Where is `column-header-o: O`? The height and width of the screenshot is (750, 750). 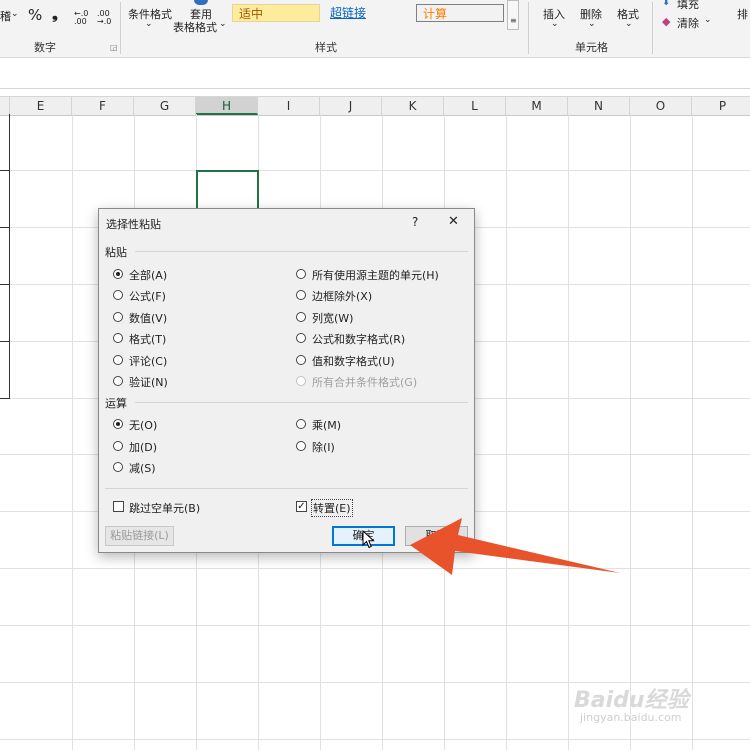 column-header-o: O is located at coordinates (661, 106).